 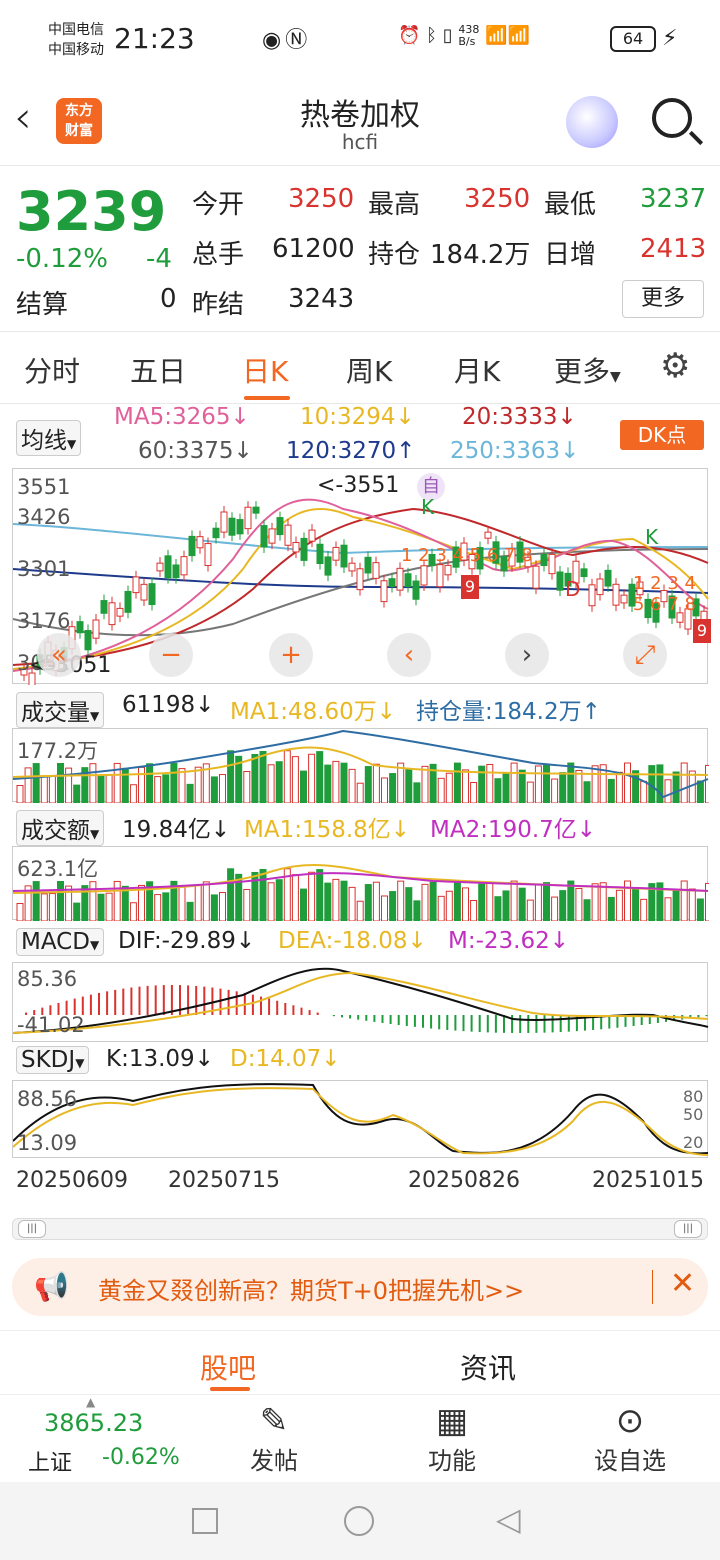 I want to click on skdj-k: K:13.09↓, so click(x=160, y=1059).